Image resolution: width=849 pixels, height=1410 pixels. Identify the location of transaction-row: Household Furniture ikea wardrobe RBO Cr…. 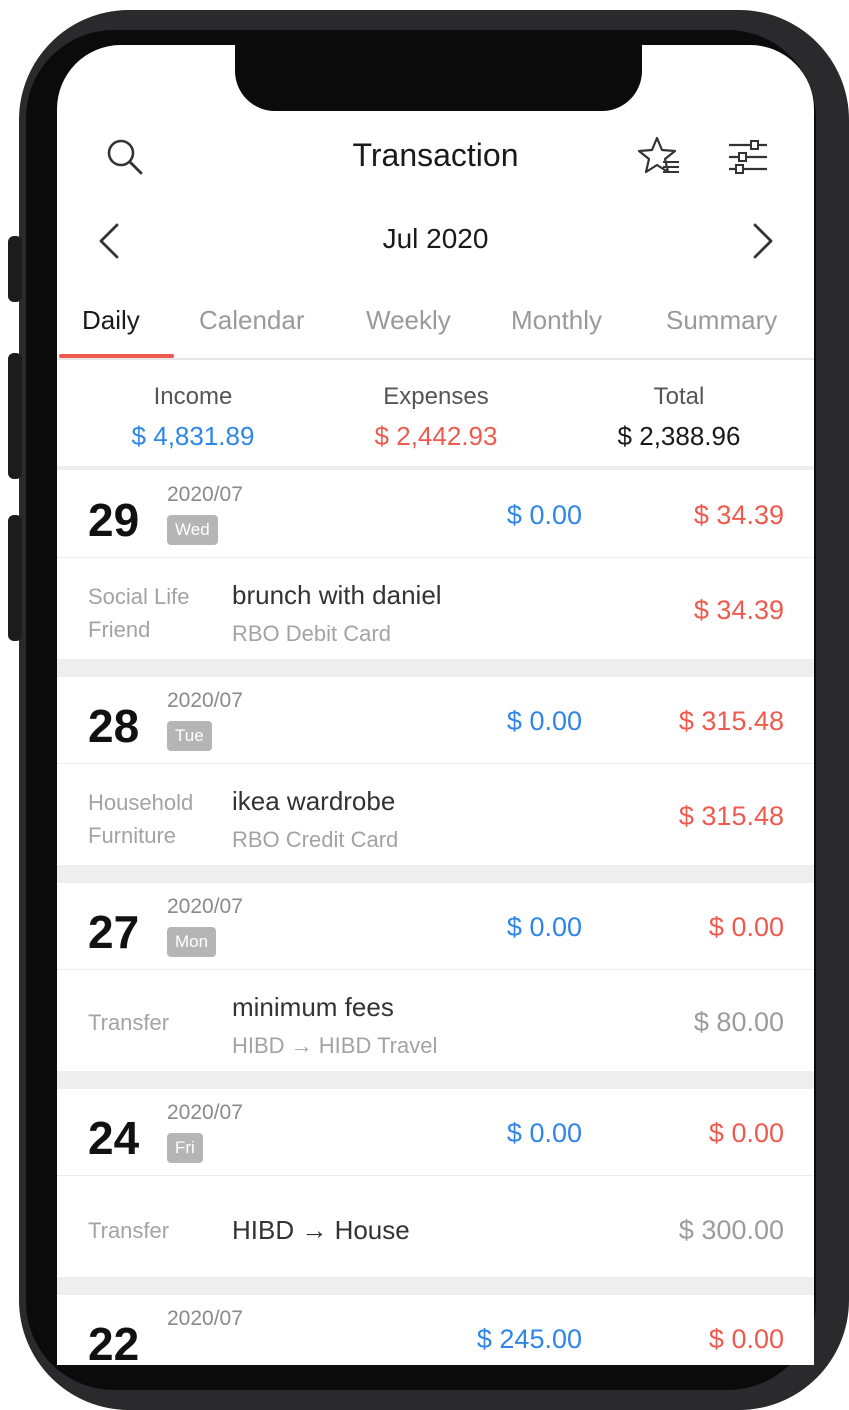
(435, 814).